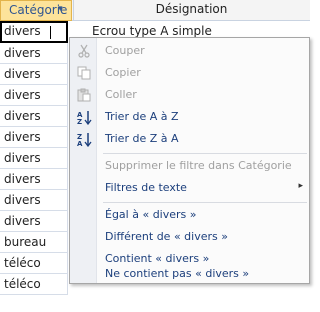  I want to click on sort-ascending-icon: AZ, so click(84, 118).